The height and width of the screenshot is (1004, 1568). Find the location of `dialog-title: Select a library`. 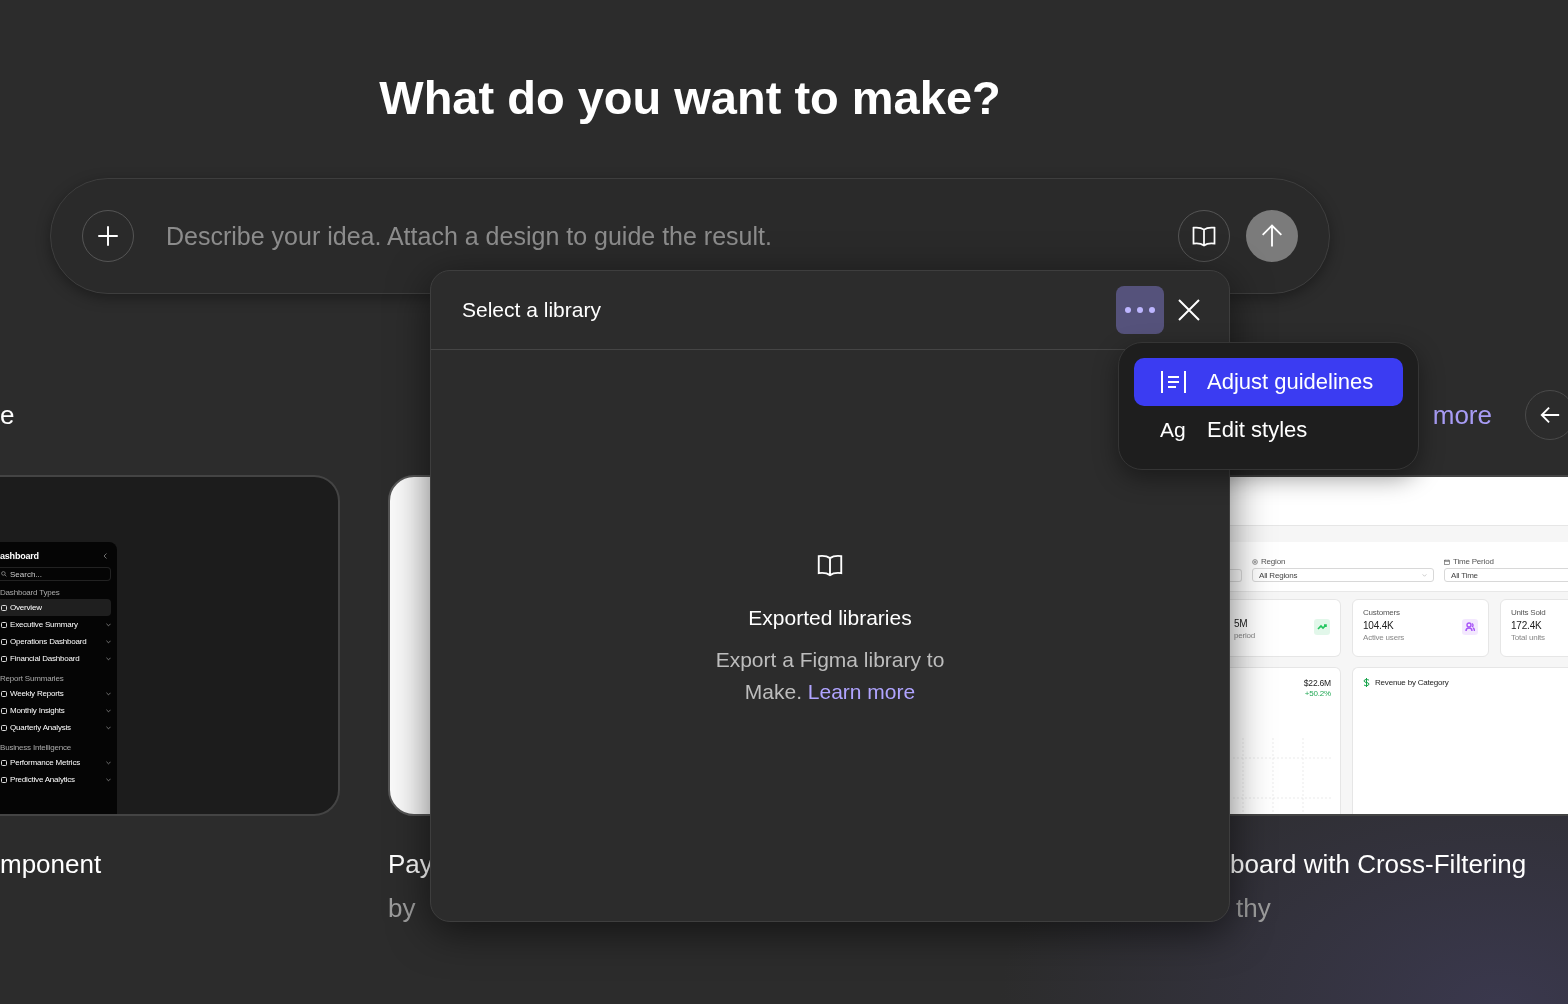

dialog-title: Select a library is located at coordinates (532, 310).